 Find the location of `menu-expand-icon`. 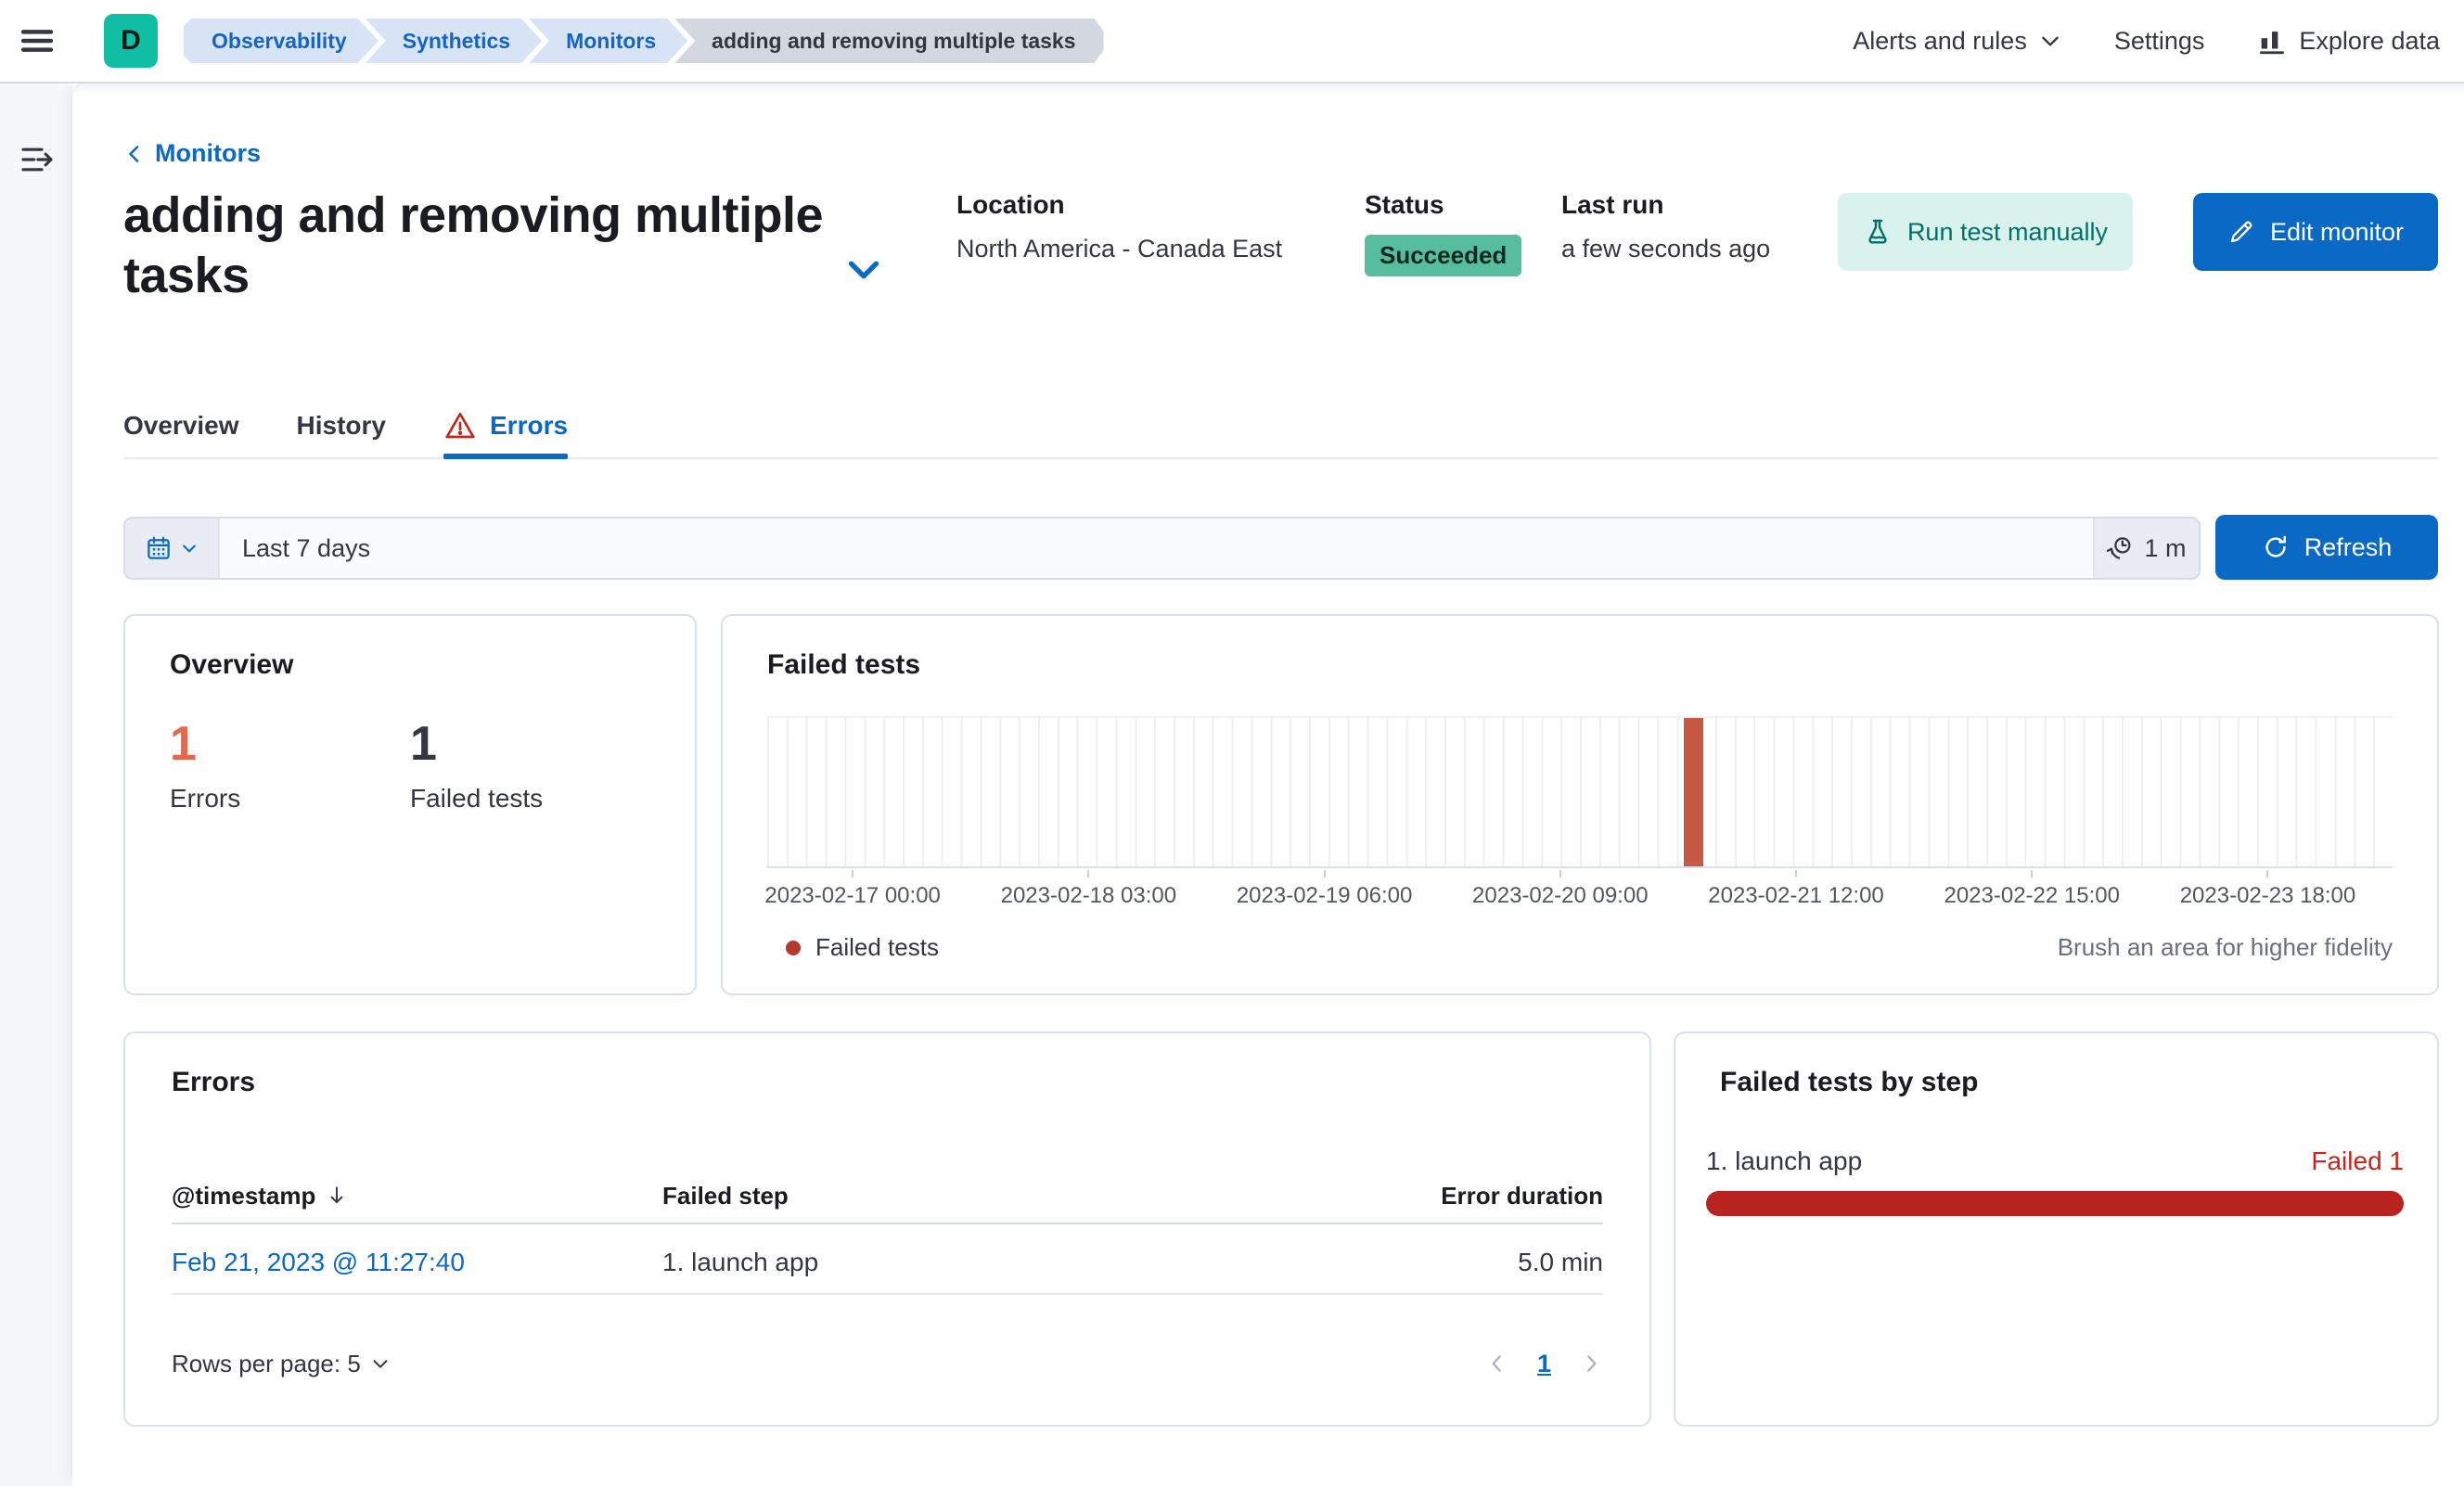

menu-expand-icon is located at coordinates (37, 159).